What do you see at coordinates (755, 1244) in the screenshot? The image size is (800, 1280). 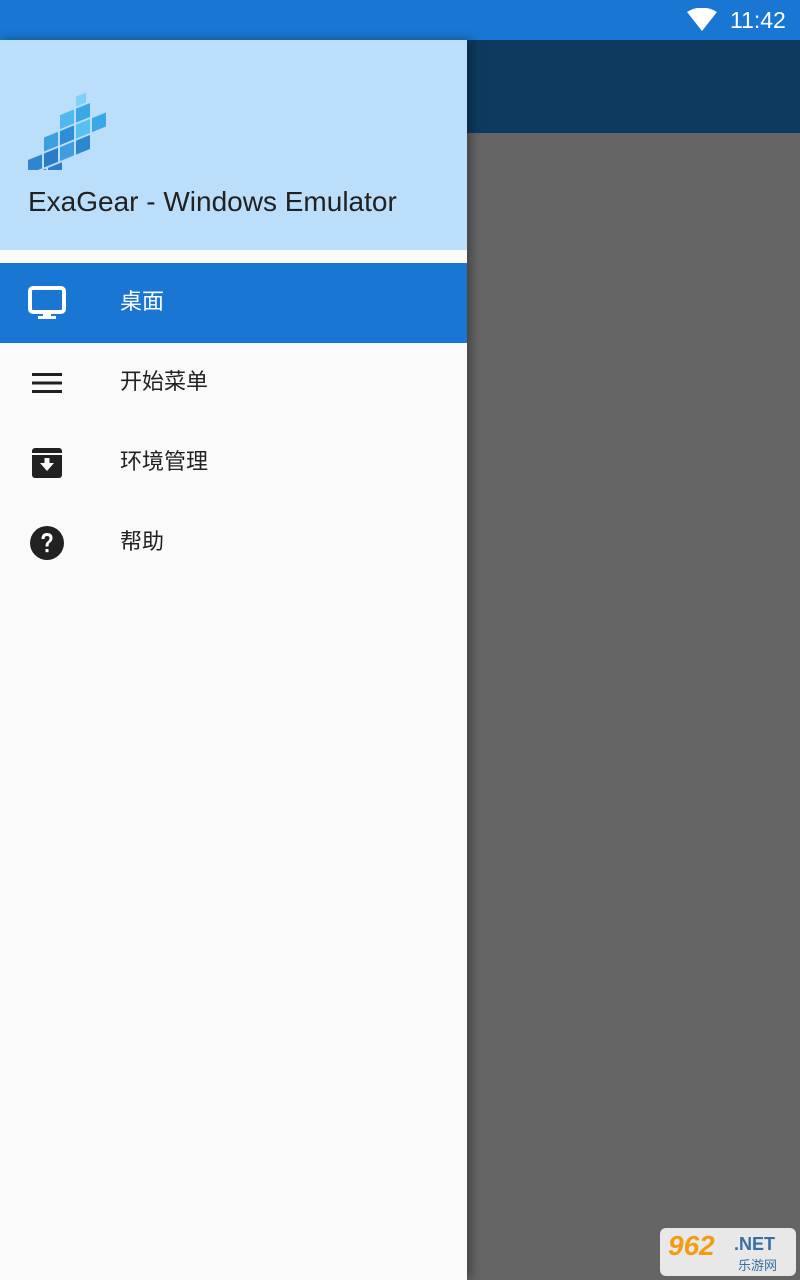 I see `watermark-domain: .NET` at bounding box center [755, 1244].